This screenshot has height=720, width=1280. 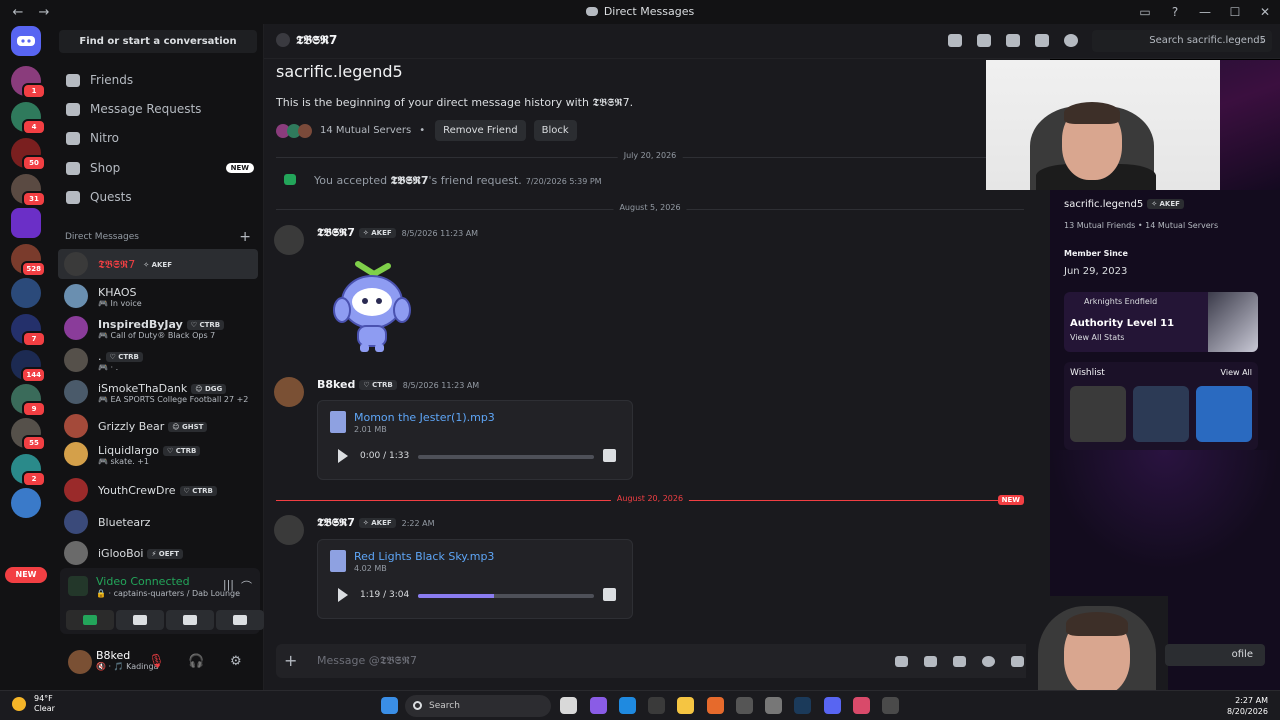 I want to click on find-conversation-button: Find or start a conversation, so click(x=158, y=41).